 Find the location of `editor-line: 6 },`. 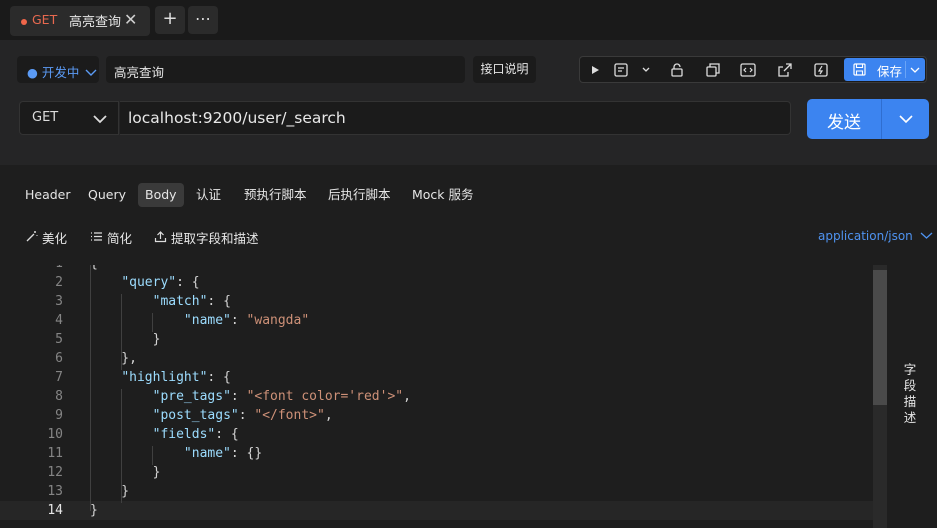

editor-line: 6 }, is located at coordinates (443, 358).